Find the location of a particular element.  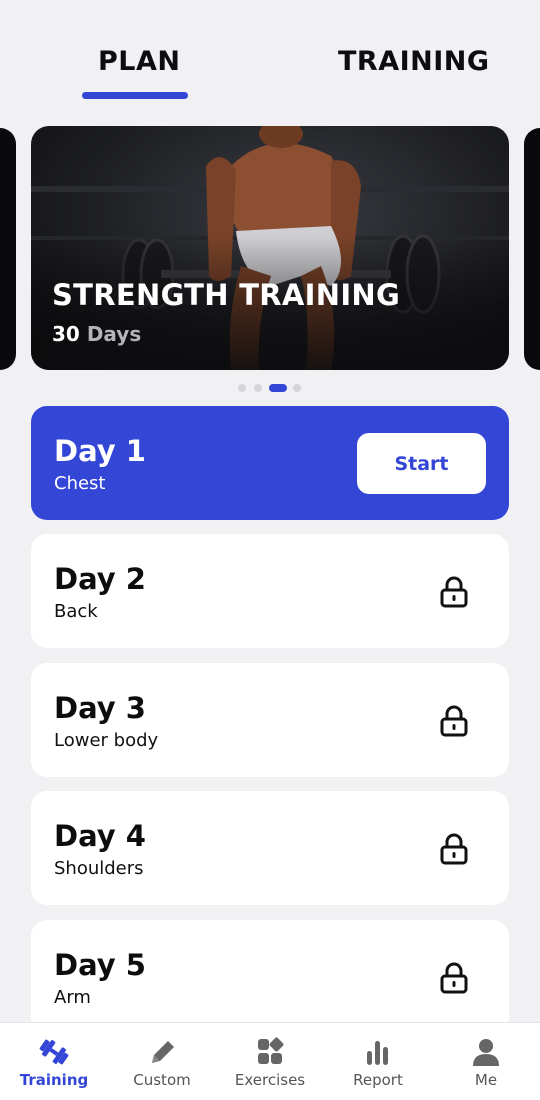

plan-duration: 30 Days is located at coordinates (96, 334).